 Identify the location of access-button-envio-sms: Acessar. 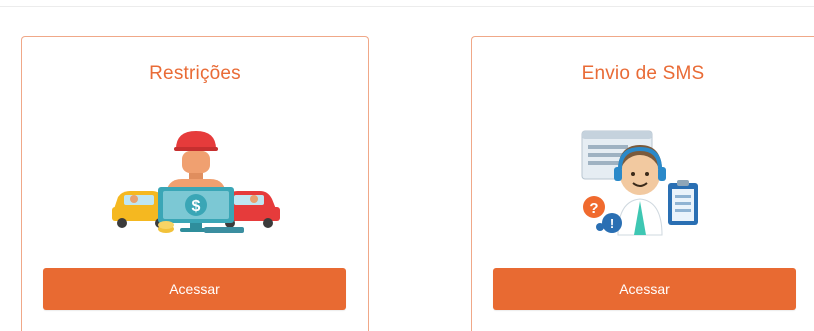
(644, 289).